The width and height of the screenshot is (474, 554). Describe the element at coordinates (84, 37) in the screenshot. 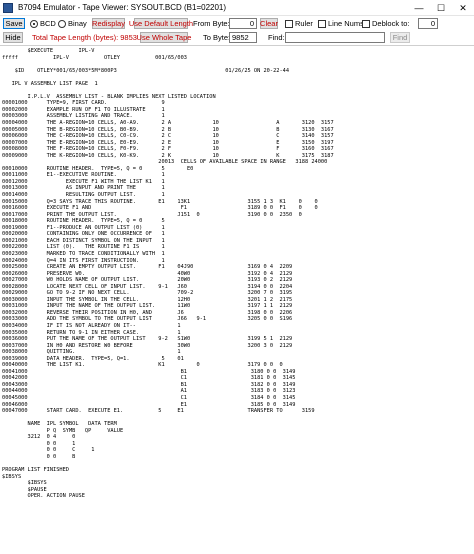

I see `total-tape-length-label: Total Tape Length (bytes): 9853` at that location.